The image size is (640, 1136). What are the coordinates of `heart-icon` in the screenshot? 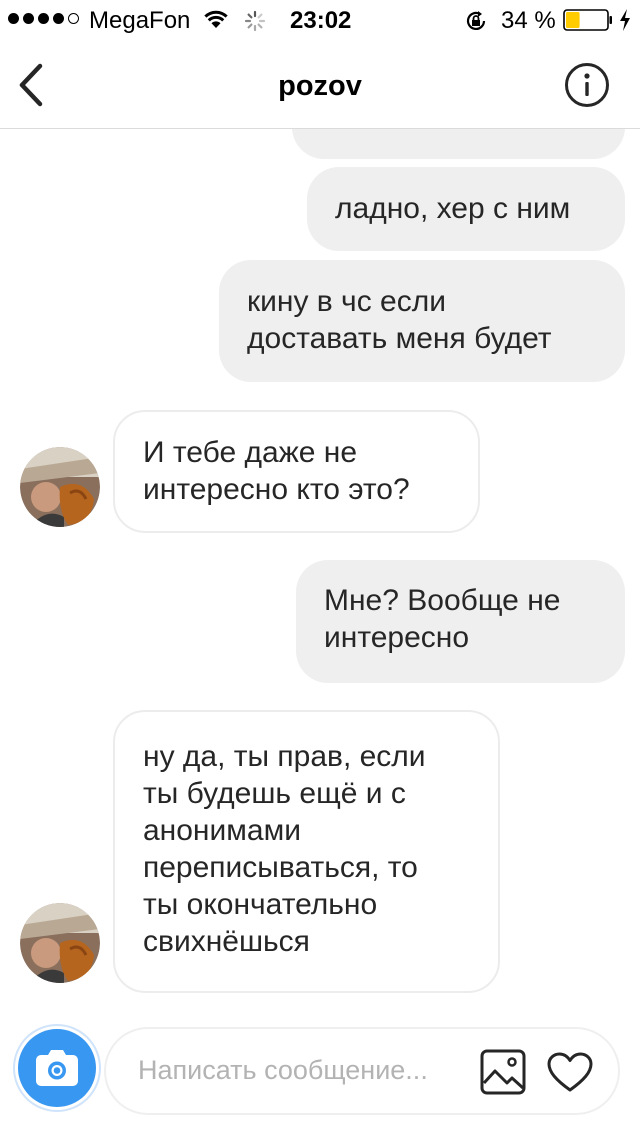 It's located at (570, 1072).